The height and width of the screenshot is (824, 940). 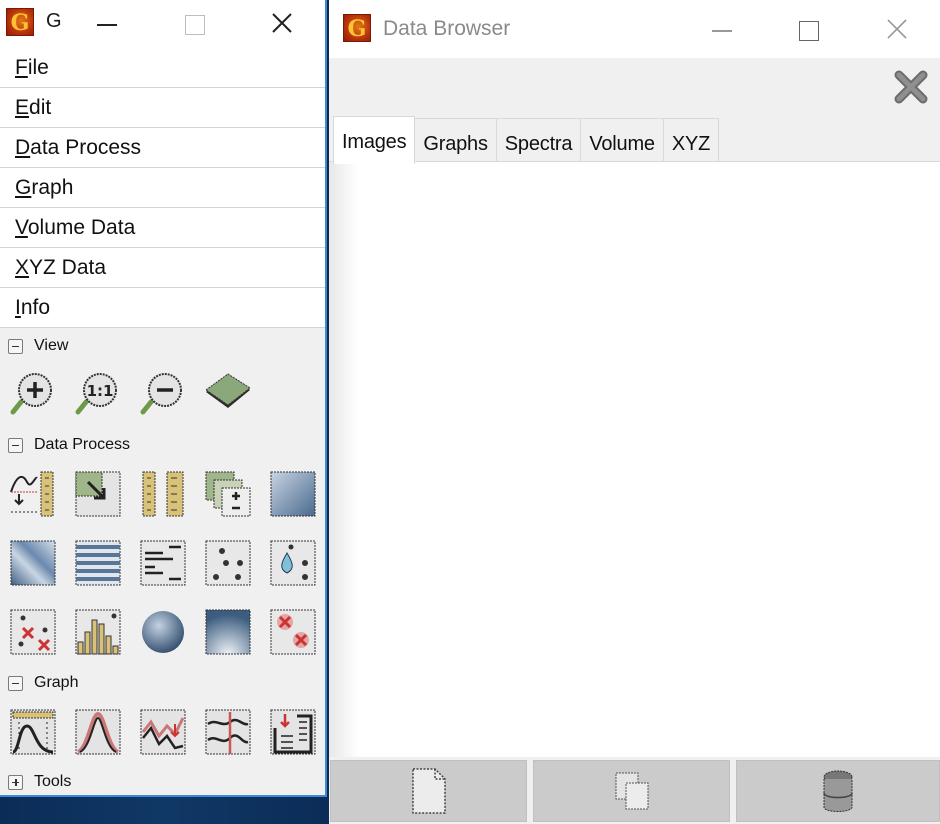 I want to click on graph-export-button, so click(x=293, y=732).